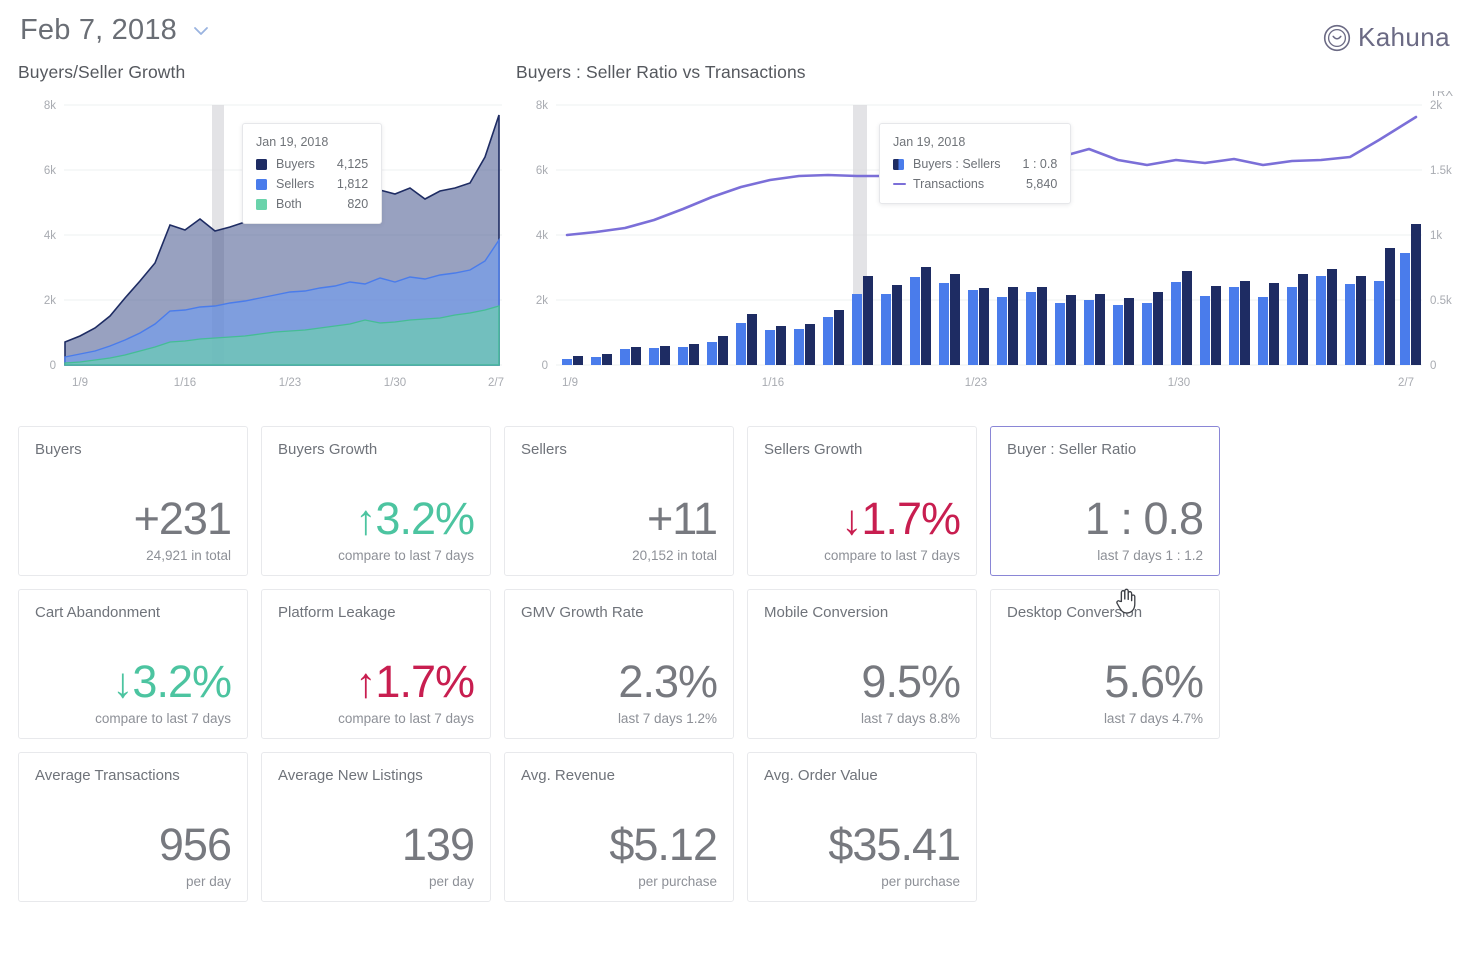 The image size is (1470, 971). I want to click on kpi-card-title: Buyer : Seller Ratio, so click(1072, 449).